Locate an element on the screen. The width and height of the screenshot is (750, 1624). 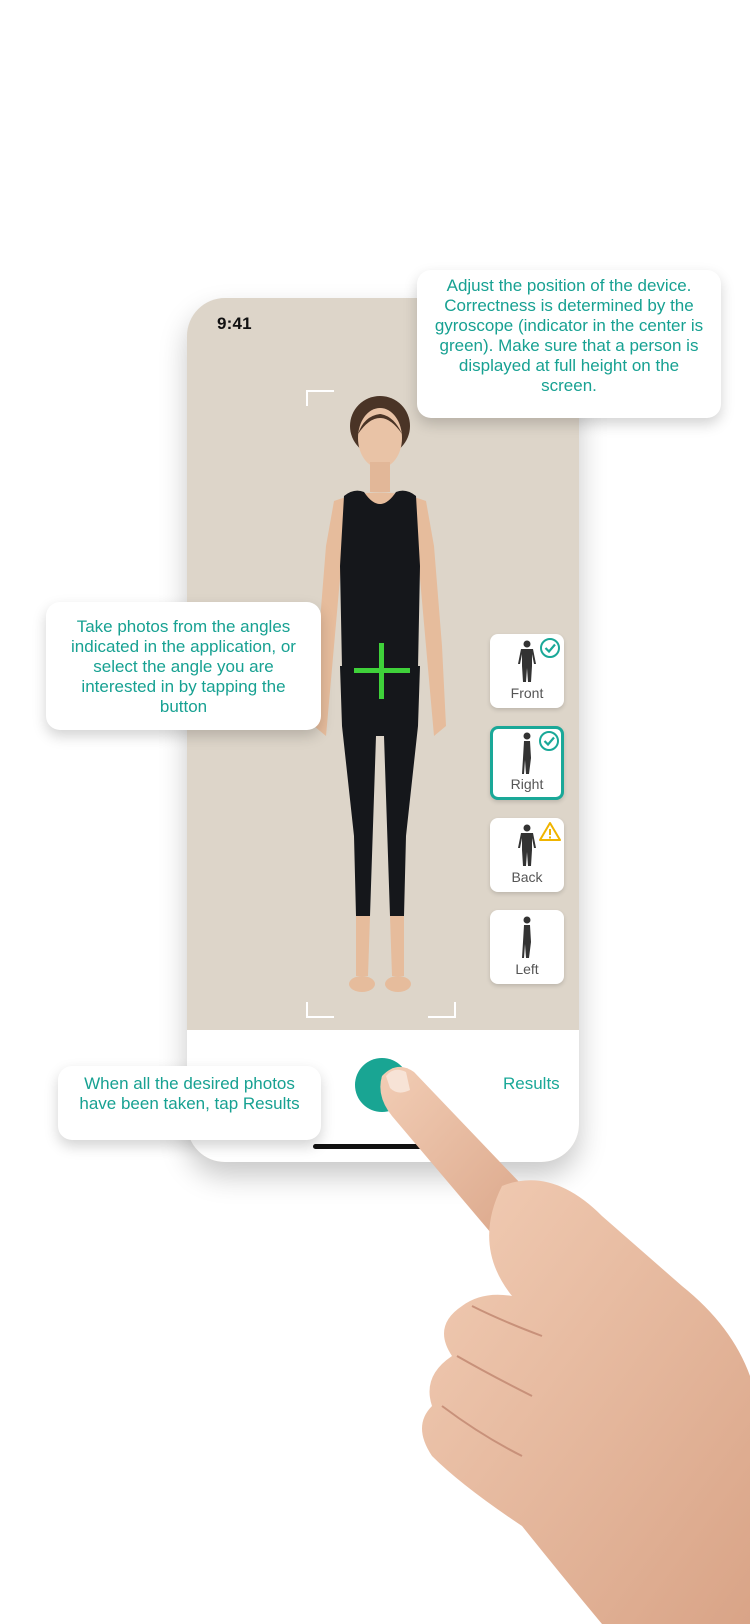
frame-corner-bottom-right is located at coordinates (442, 1010).